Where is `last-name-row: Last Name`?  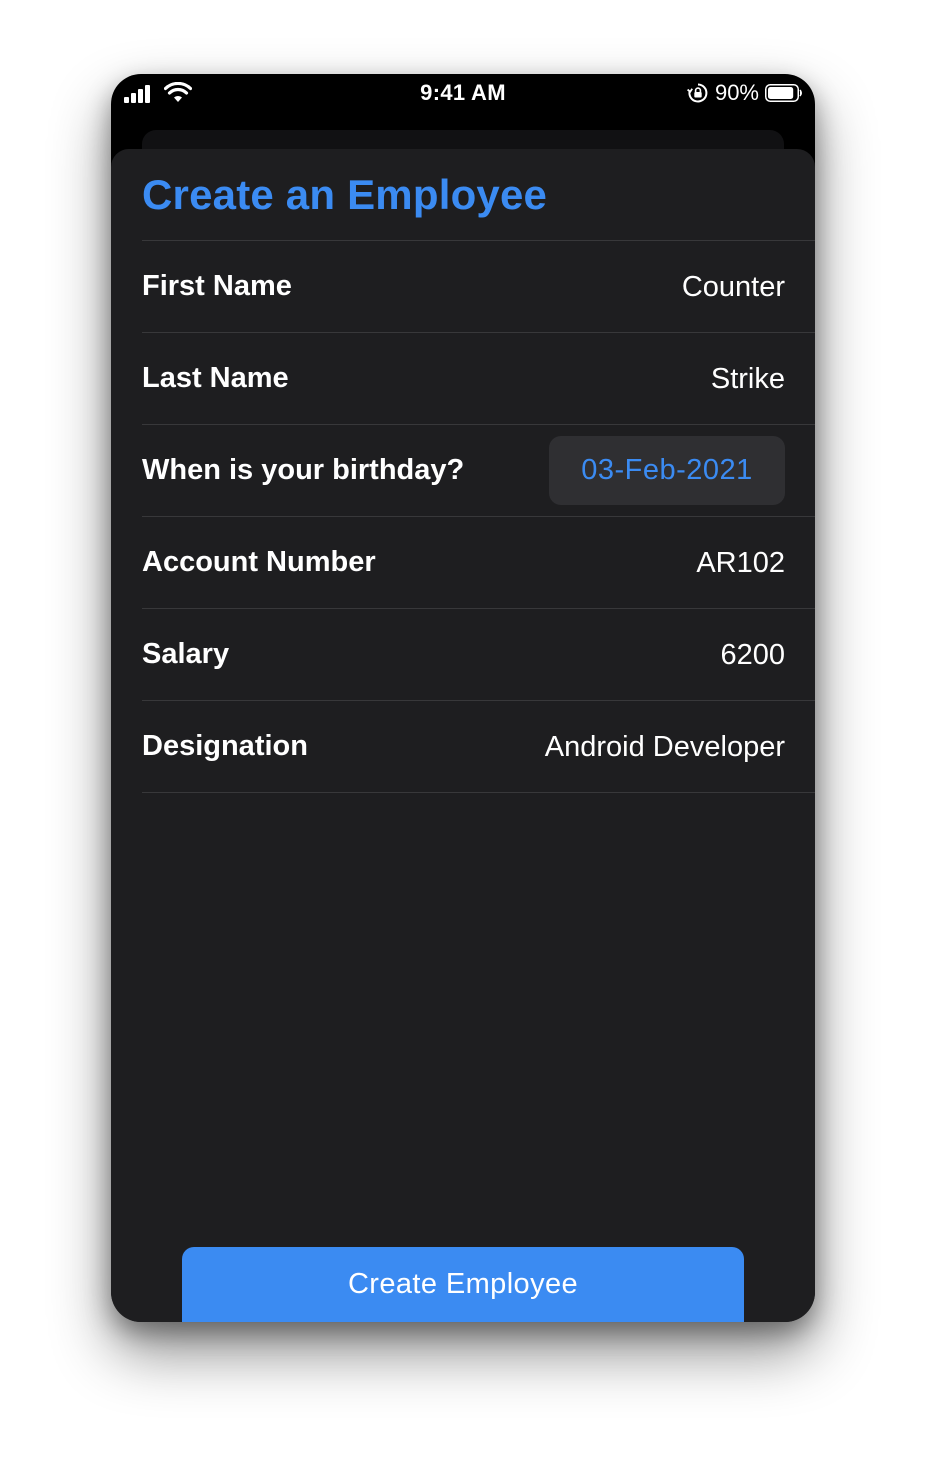
last-name-row: Last Name is located at coordinates (478, 379).